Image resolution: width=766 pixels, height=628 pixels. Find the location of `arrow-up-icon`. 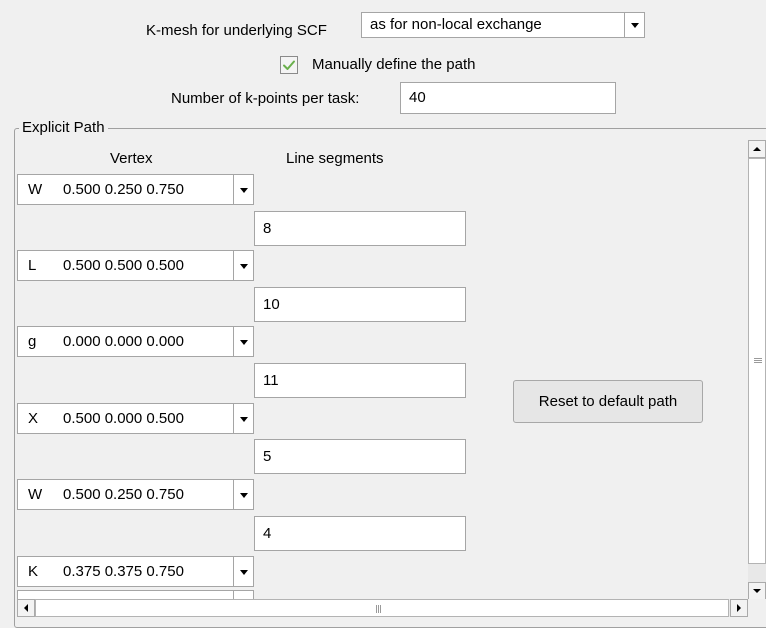

arrow-up-icon is located at coordinates (757, 149).